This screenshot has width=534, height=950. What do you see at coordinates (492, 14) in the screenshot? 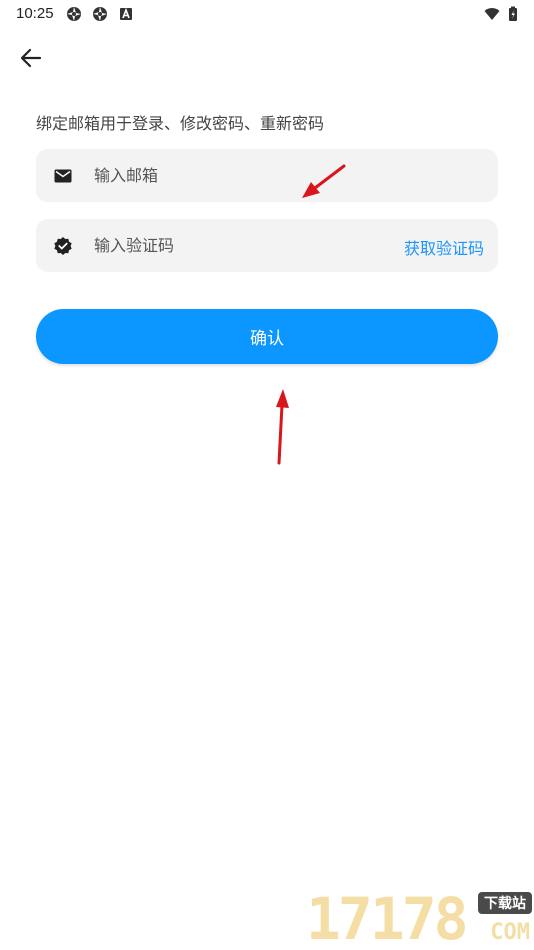
I see `wifi-icon` at bounding box center [492, 14].